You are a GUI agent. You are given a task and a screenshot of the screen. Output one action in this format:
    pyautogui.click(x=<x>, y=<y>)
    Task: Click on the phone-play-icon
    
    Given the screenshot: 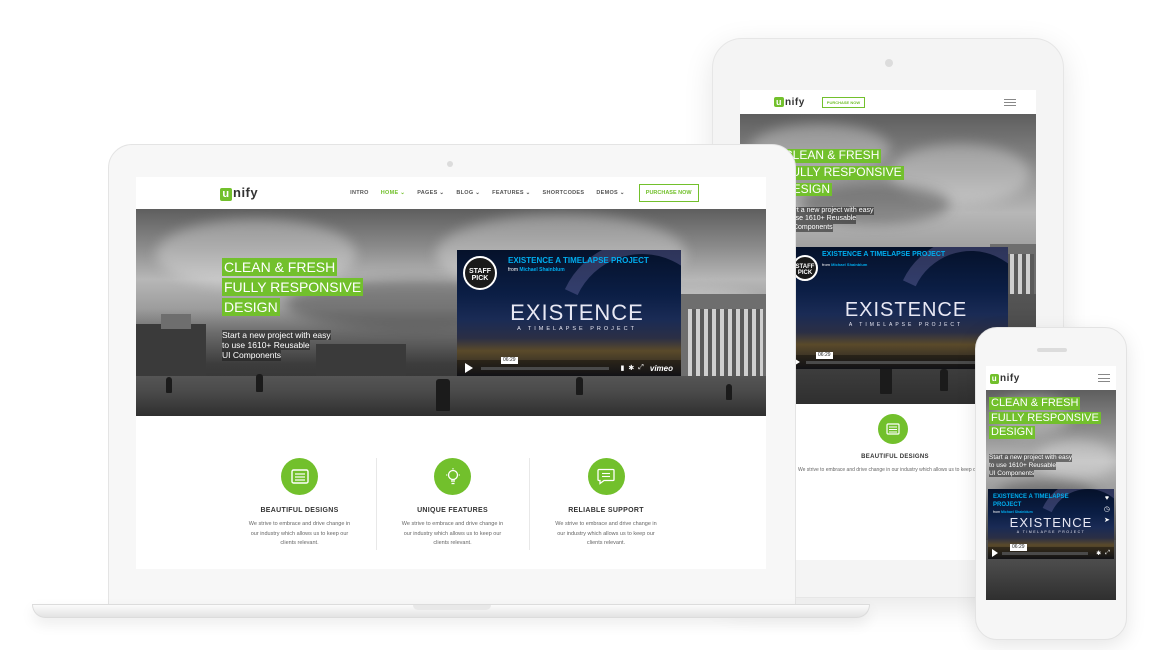 What is the action you would take?
    pyautogui.click(x=995, y=553)
    